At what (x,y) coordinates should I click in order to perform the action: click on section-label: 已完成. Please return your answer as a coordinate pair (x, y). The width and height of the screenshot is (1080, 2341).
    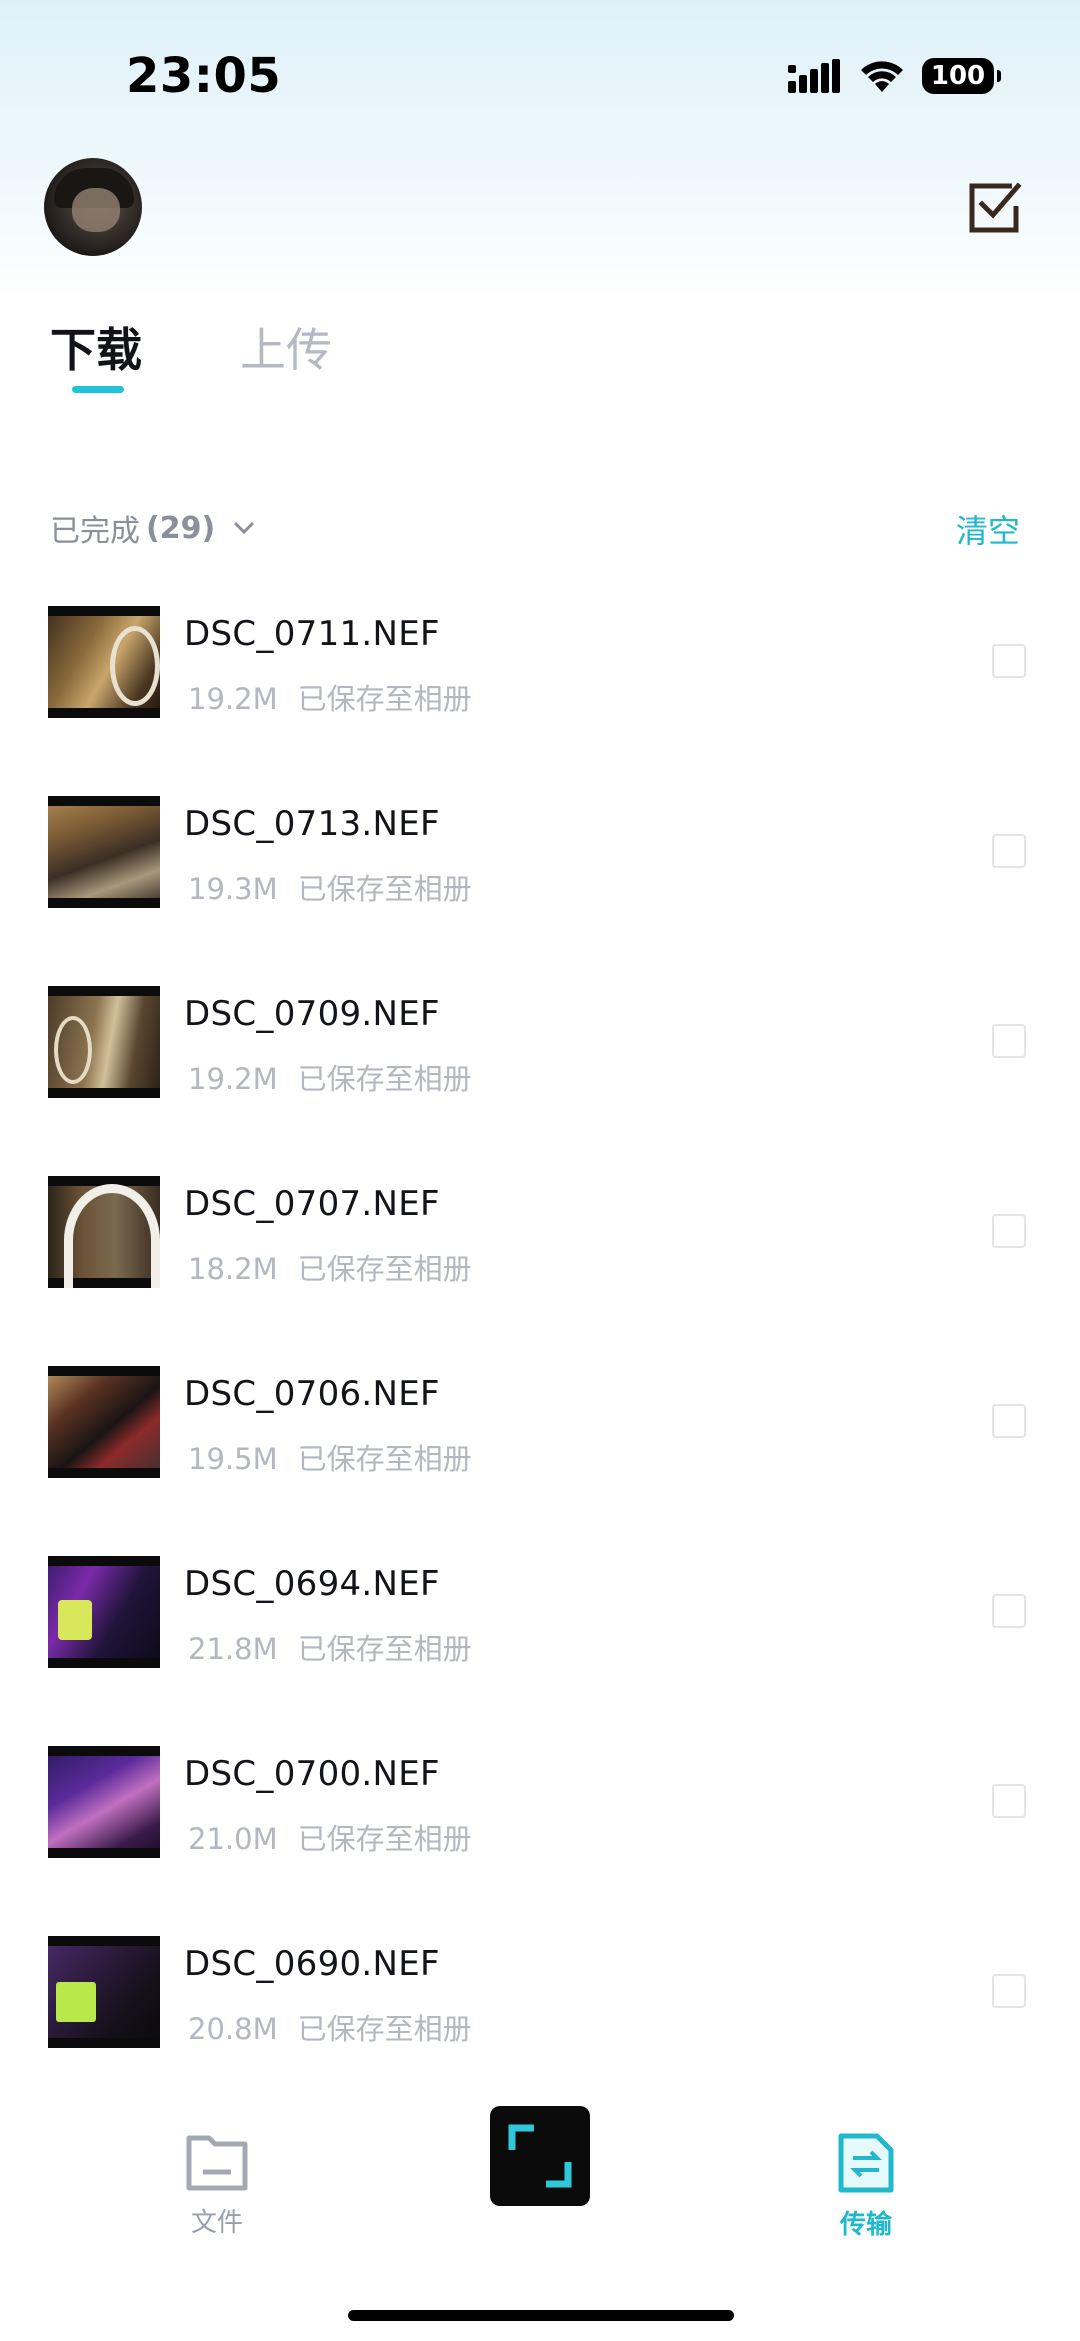
    Looking at the image, I should click on (95, 531).